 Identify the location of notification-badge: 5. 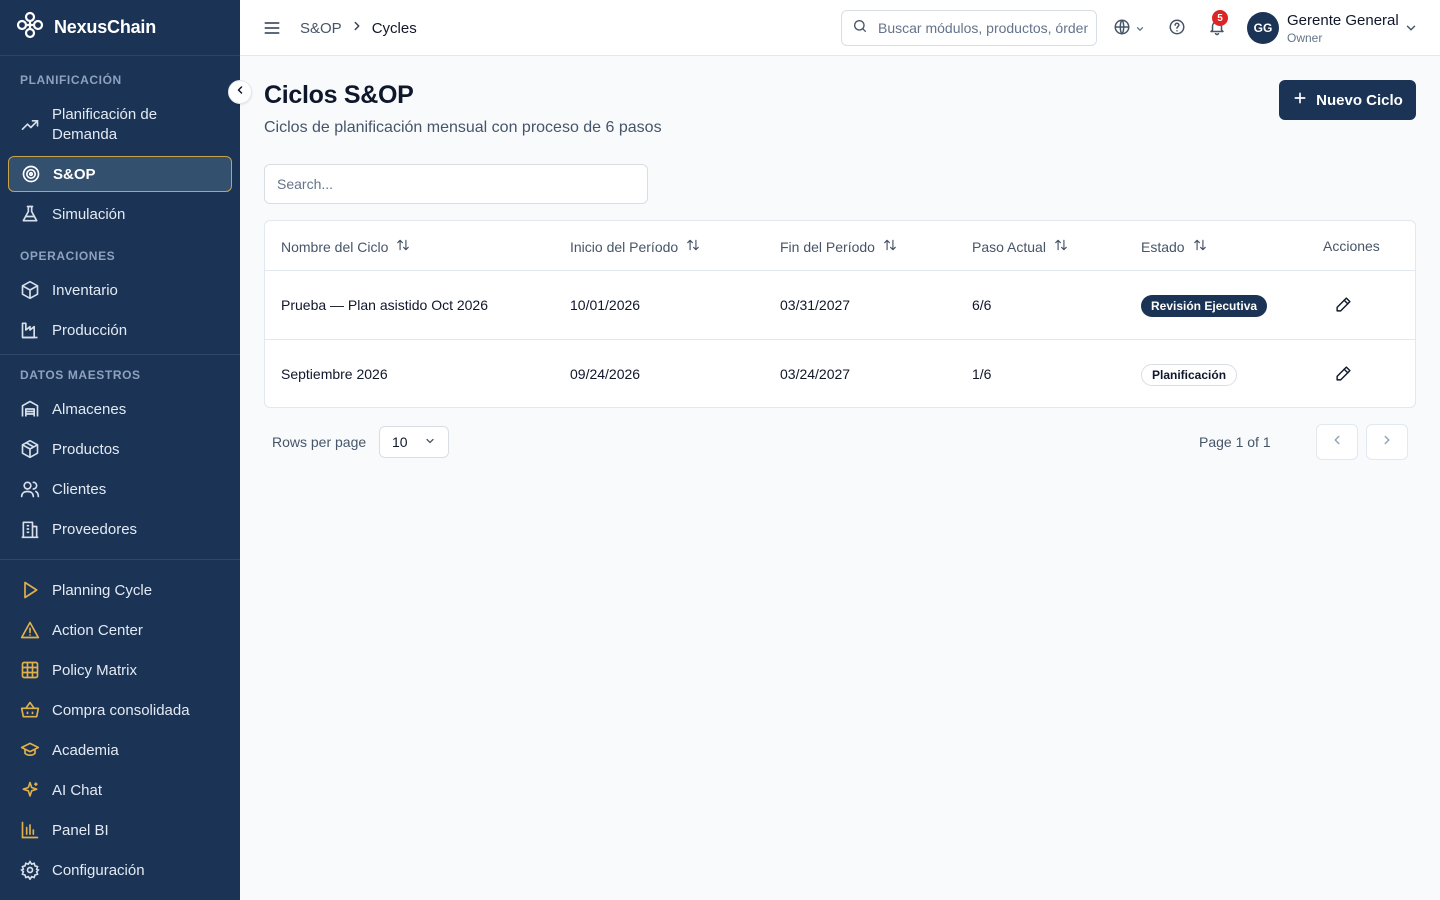
(1220, 18).